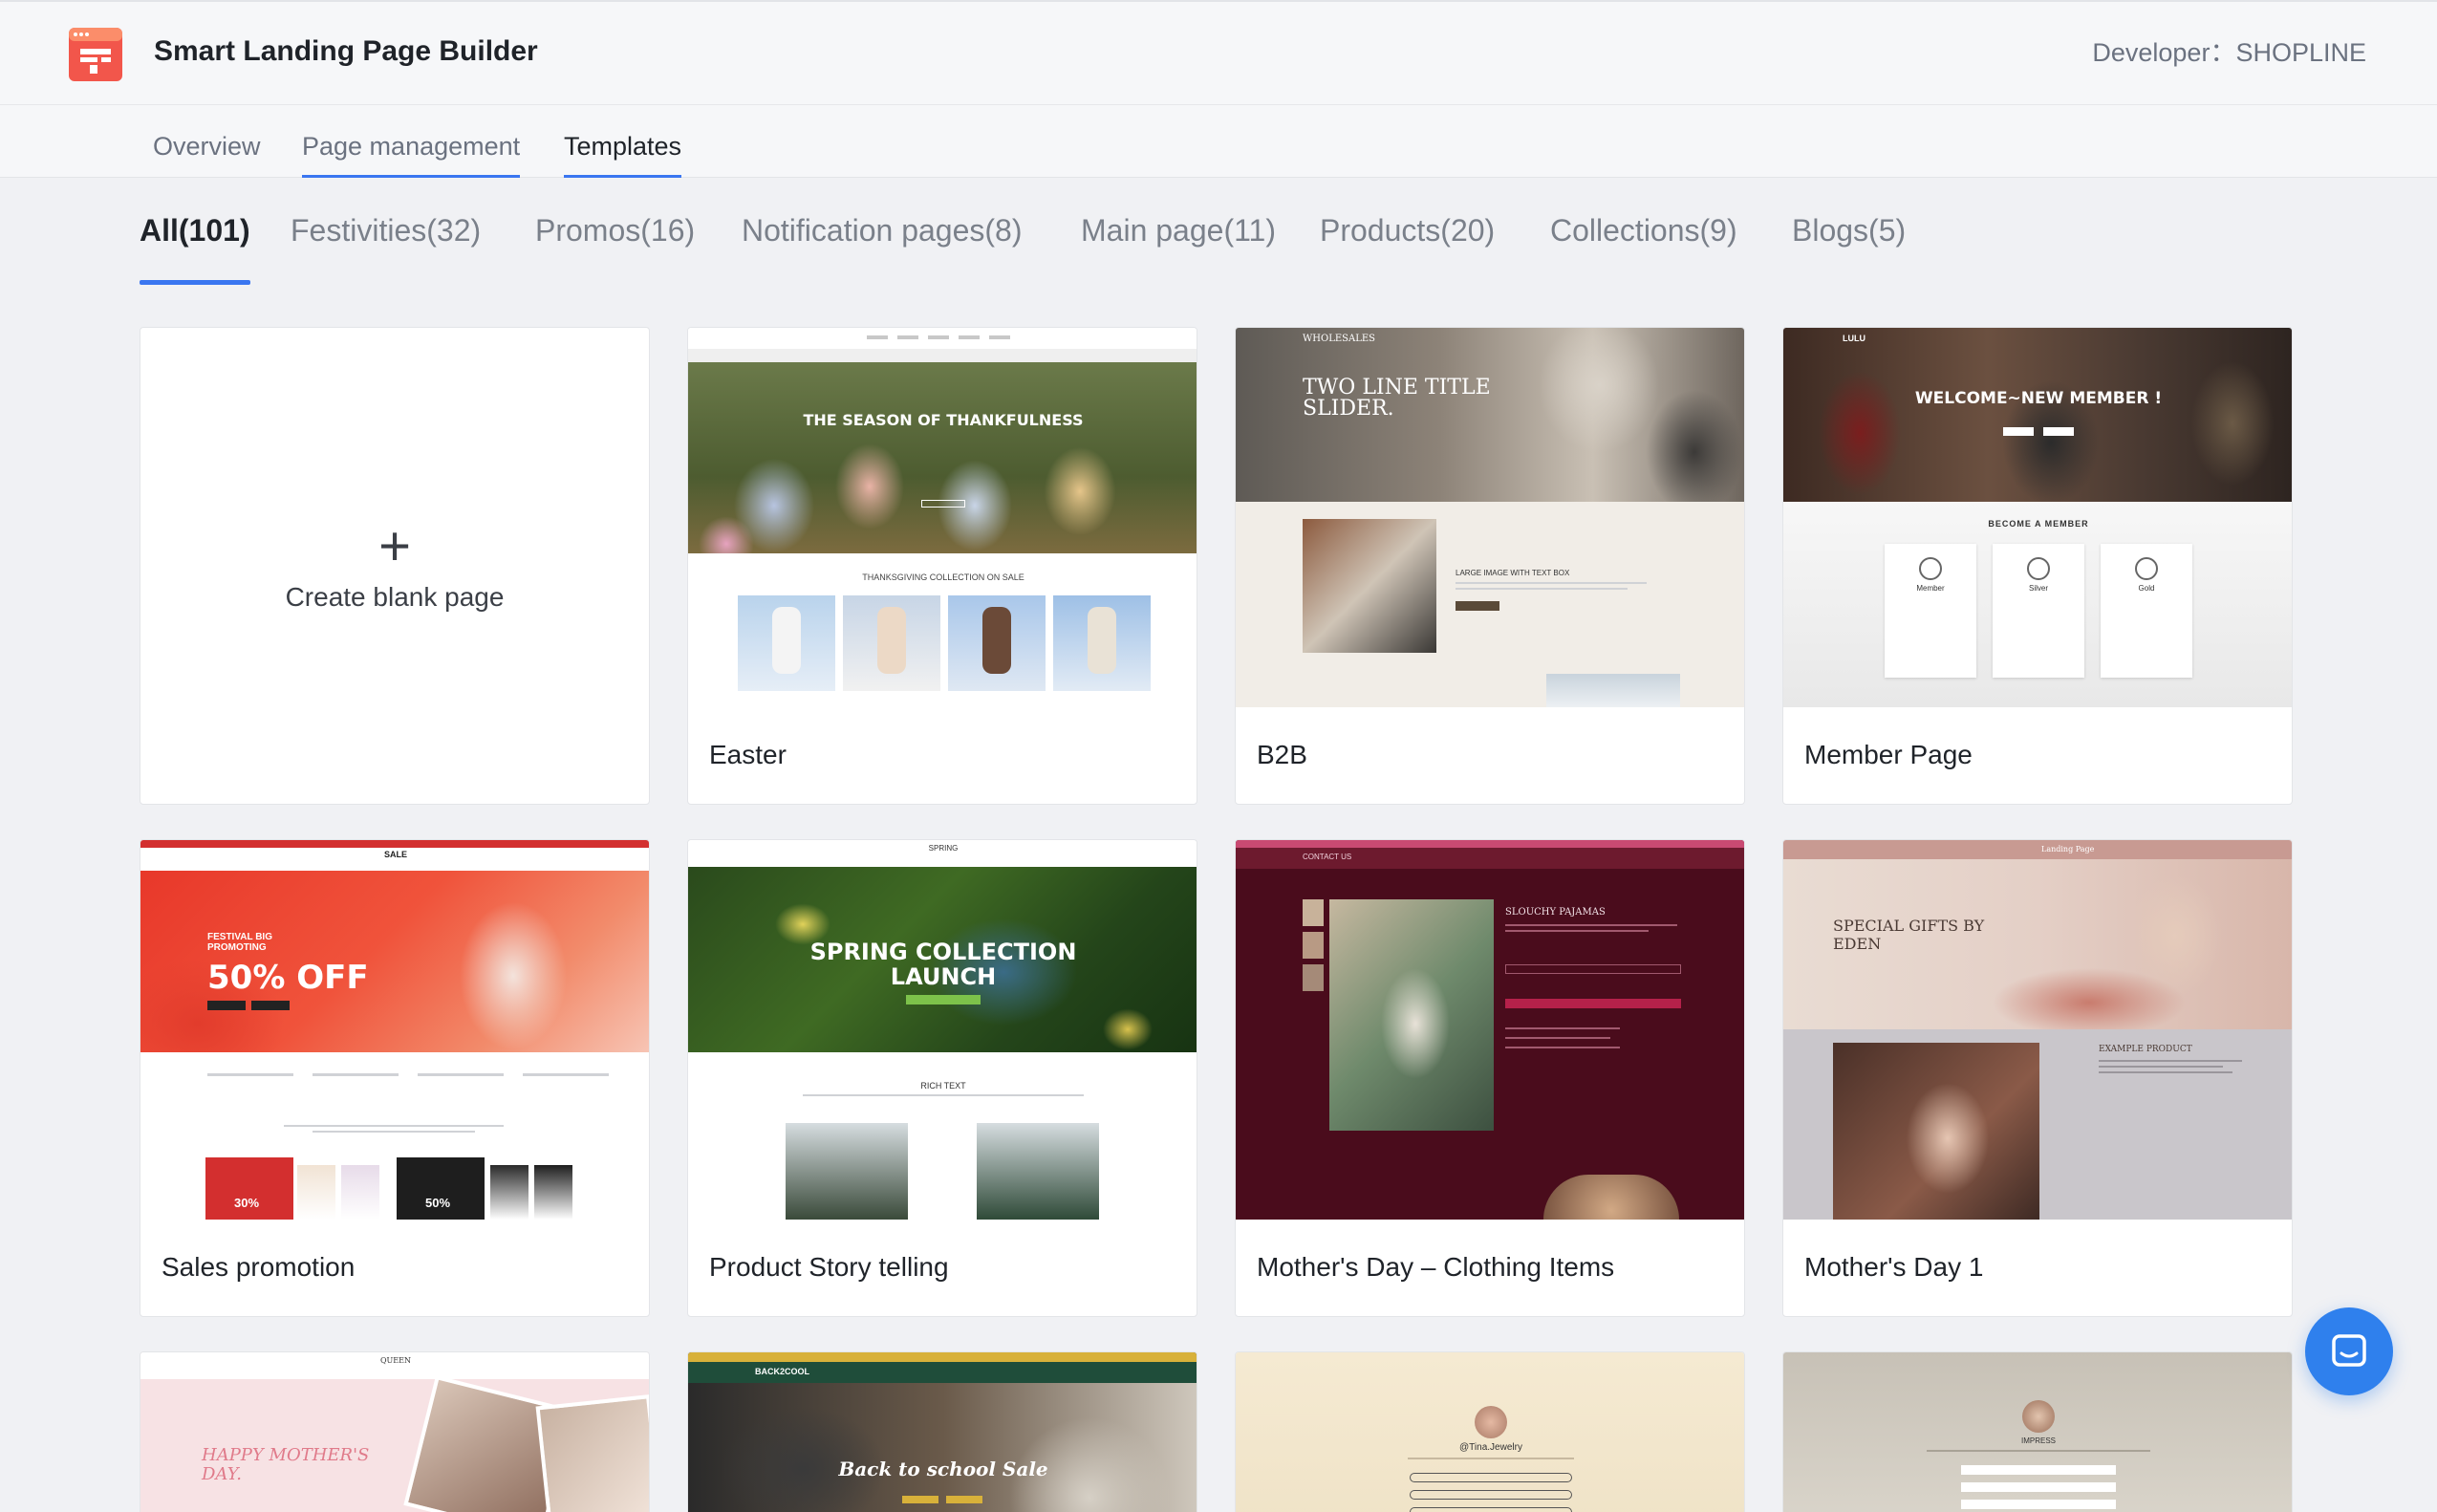  What do you see at coordinates (395, 597) in the screenshot?
I see `create-blank-page-label: Create blank page` at bounding box center [395, 597].